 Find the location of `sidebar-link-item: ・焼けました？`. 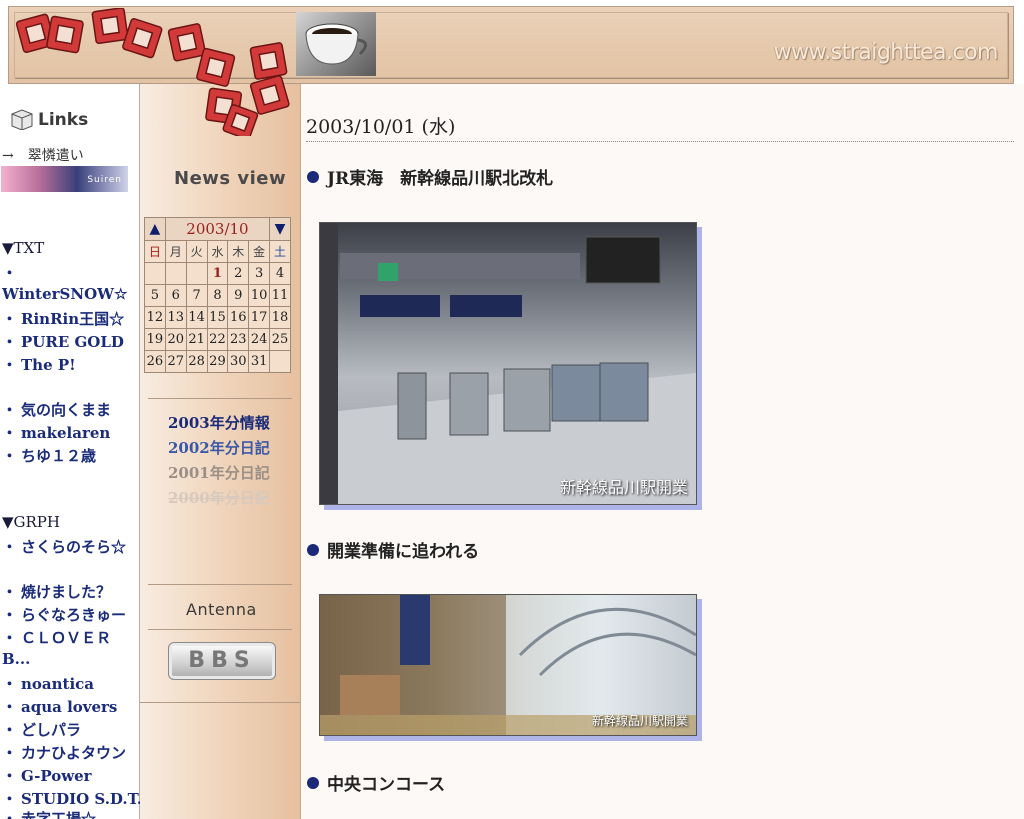

sidebar-link-item: ・焼けました？ is located at coordinates (56, 591).